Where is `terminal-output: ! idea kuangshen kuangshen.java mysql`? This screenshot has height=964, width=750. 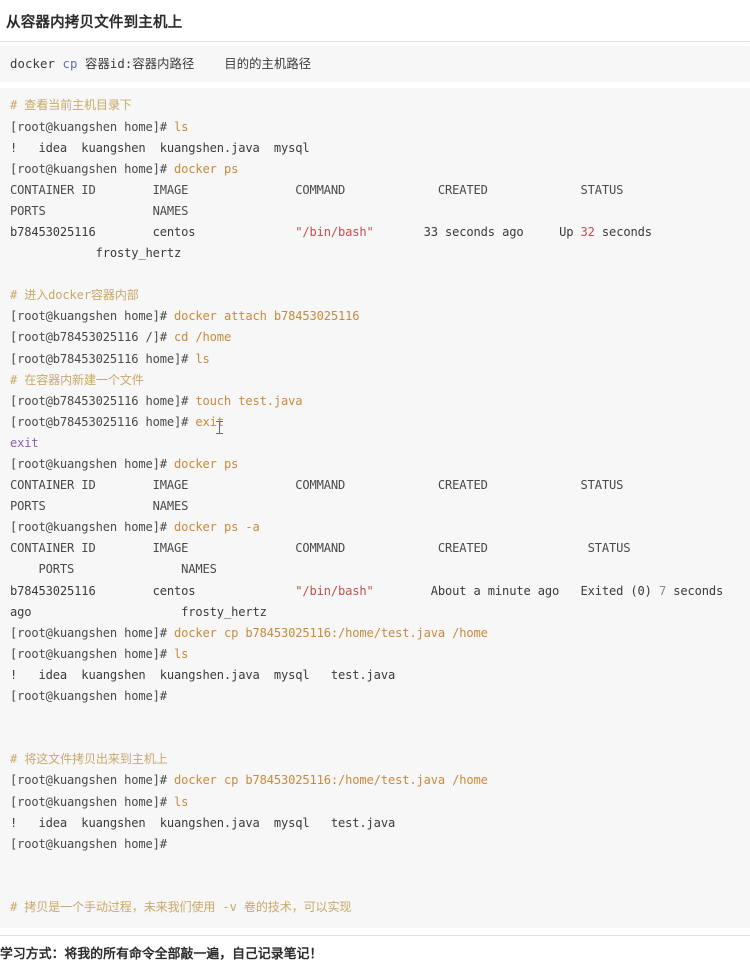 terminal-output: ! idea kuangshen kuangshen.java mysql is located at coordinates (160, 147).